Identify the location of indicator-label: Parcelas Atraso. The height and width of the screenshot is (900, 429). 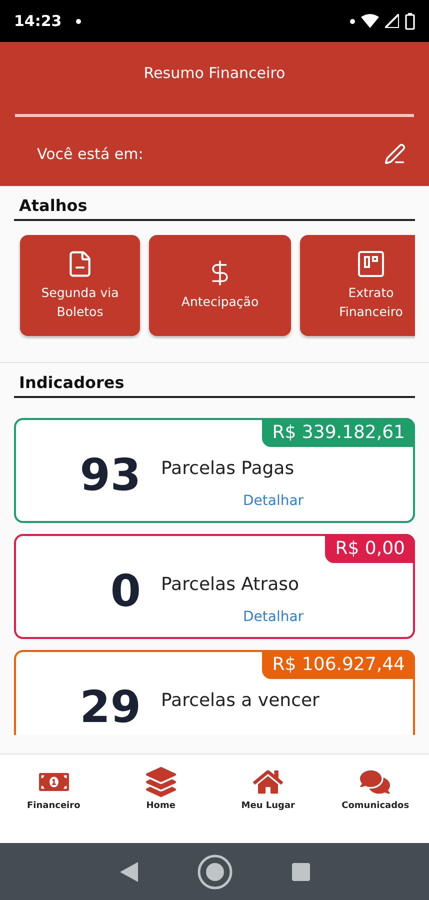
(230, 584).